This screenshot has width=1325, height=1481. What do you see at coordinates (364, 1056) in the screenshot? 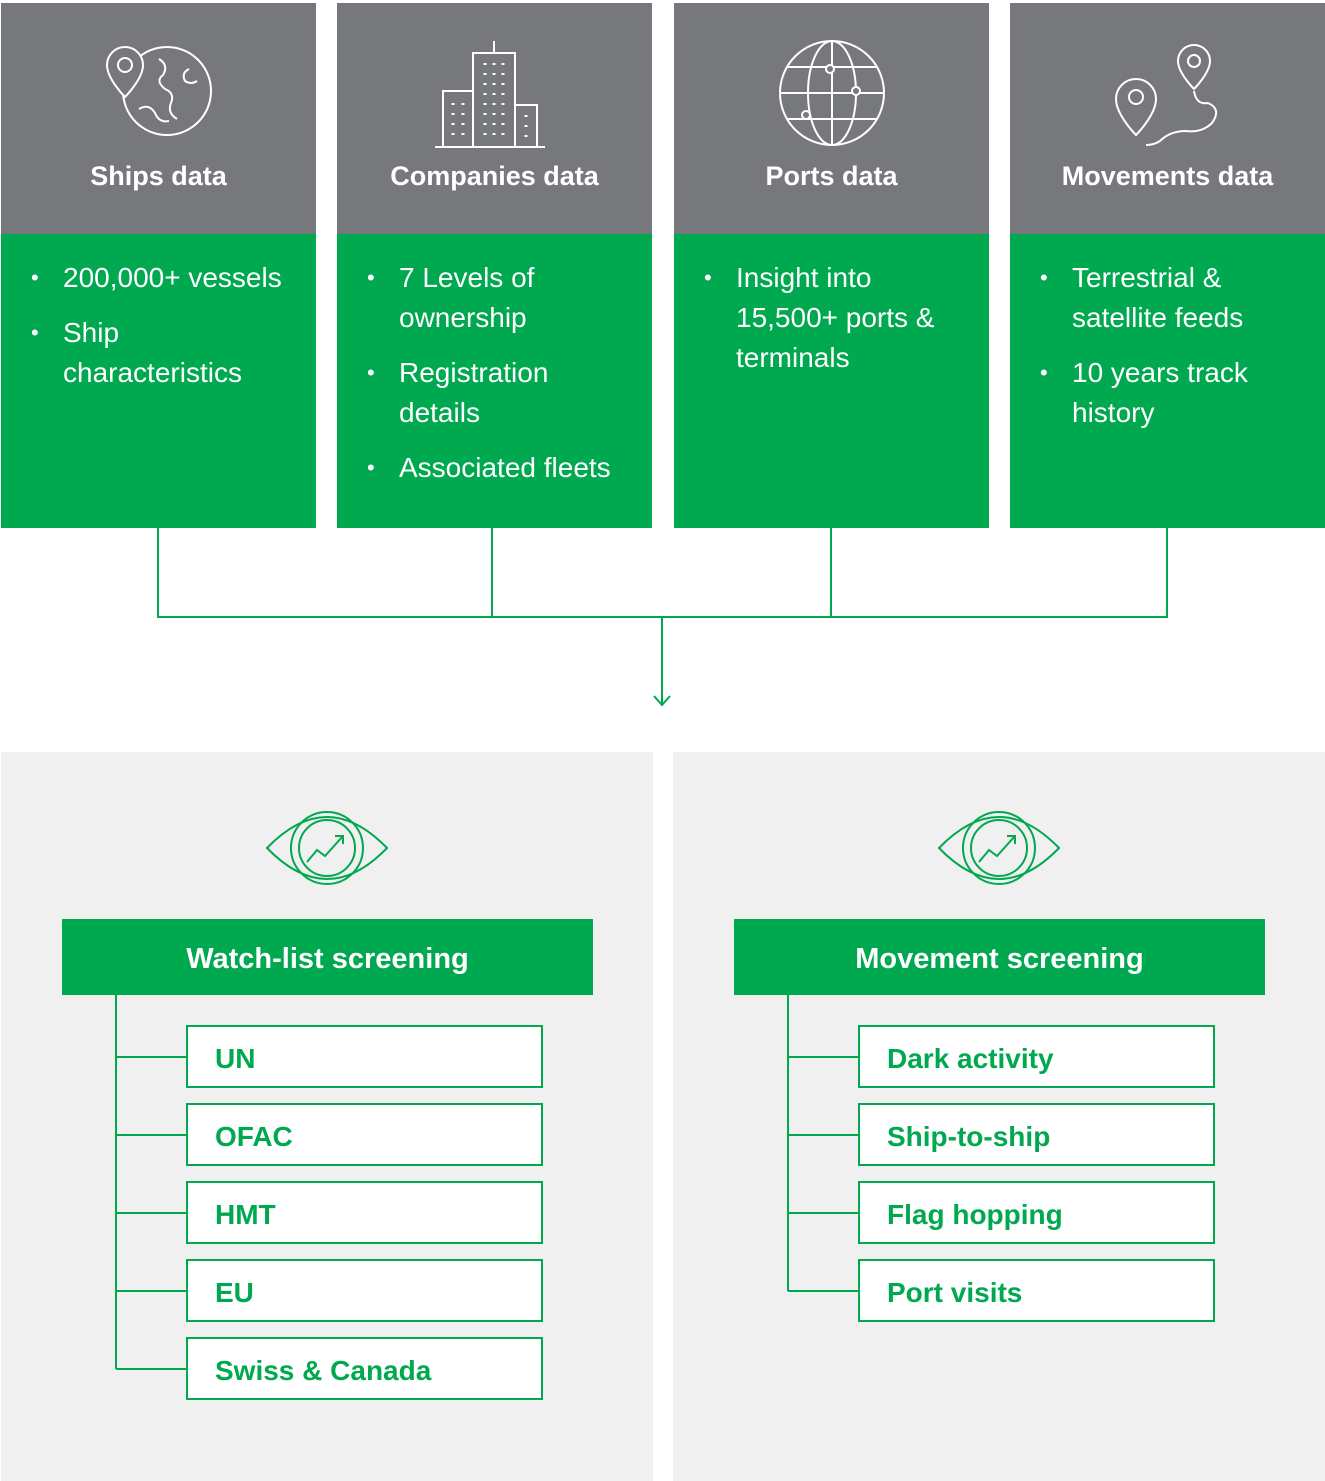
I see `list-item: UN` at bounding box center [364, 1056].